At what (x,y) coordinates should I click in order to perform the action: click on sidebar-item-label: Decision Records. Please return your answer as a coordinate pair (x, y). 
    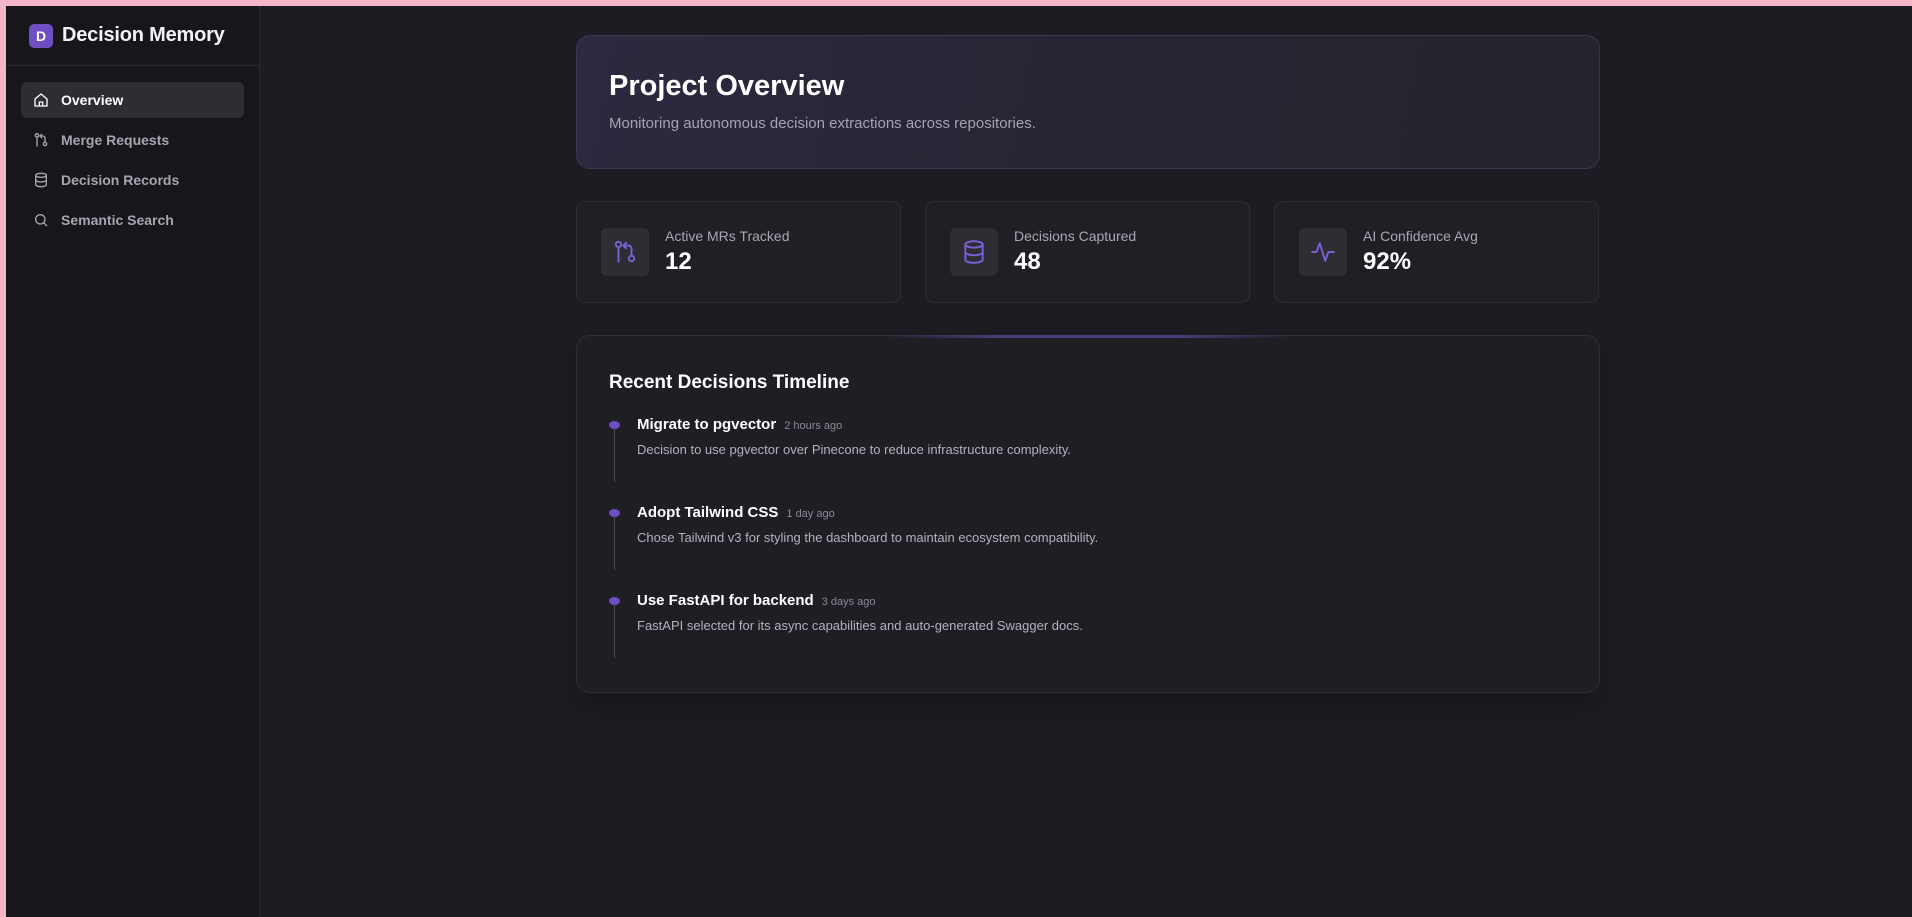
    Looking at the image, I should click on (120, 180).